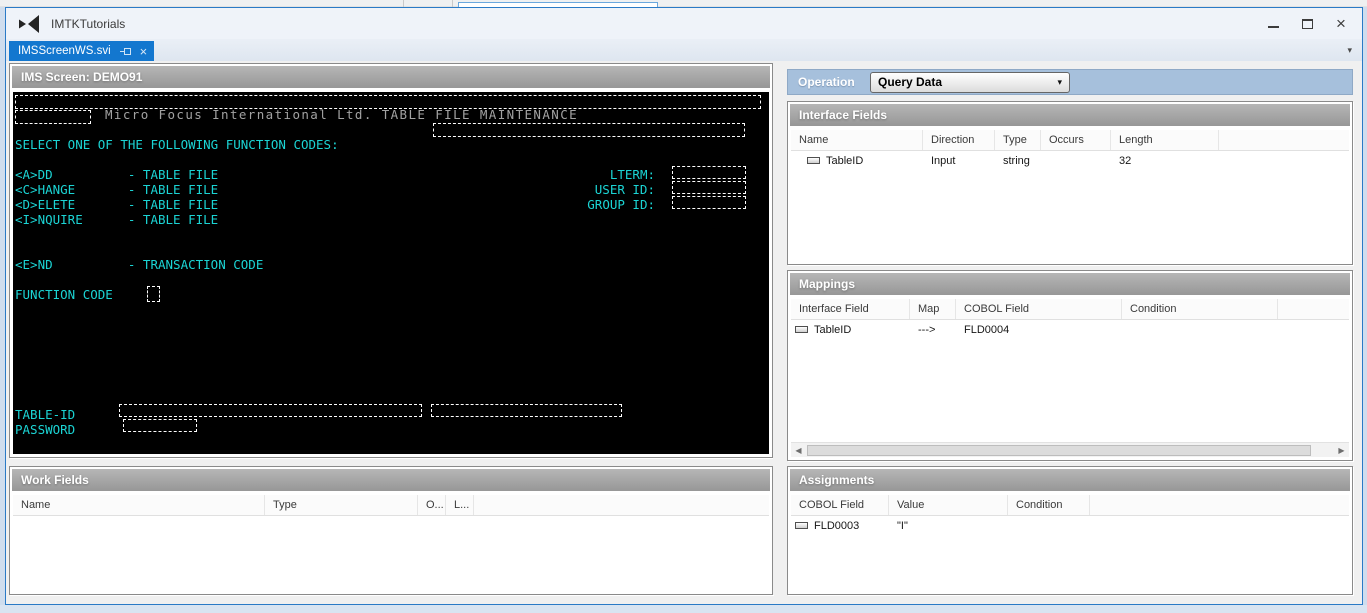  I want to click on maximize-button, so click(1307, 24).